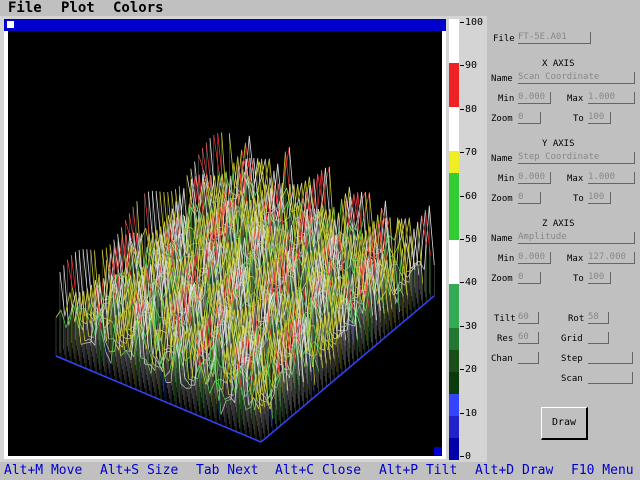  What do you see at coordinates (10, 24) in the screenshot?
I see `window-system-menu-icon` at bounding box center [10, 24].